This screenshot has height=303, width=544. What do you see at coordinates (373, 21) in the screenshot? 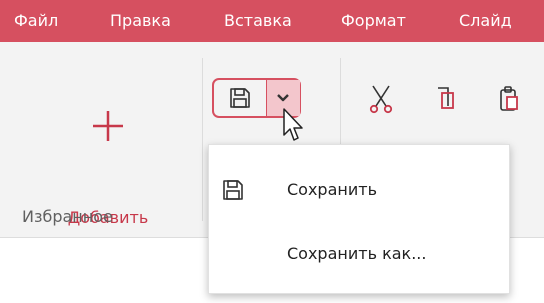
I see `menu-format: Формат` at bounding box center [373, 21].